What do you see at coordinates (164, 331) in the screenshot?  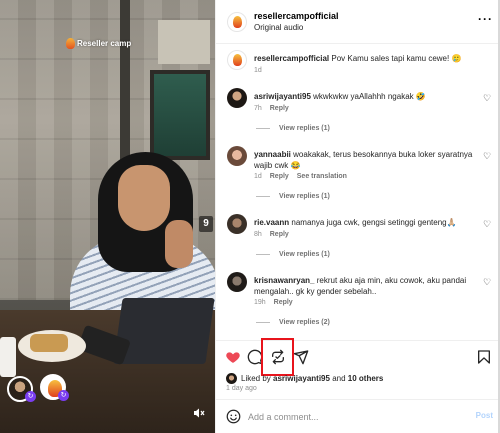 I see `laptop` at bounding box center [164, 331].